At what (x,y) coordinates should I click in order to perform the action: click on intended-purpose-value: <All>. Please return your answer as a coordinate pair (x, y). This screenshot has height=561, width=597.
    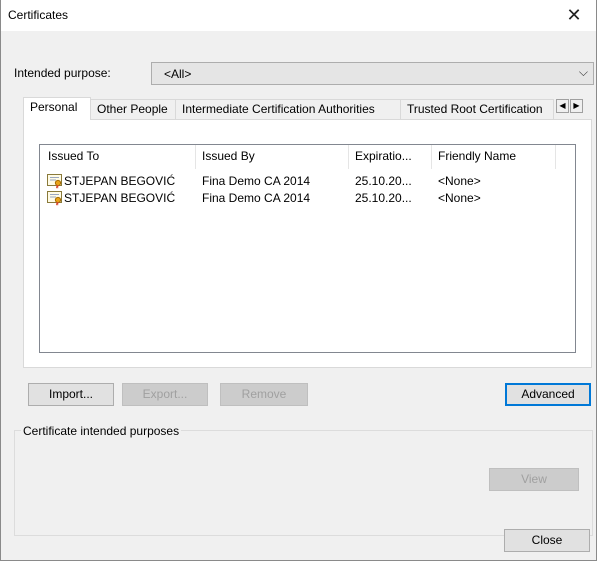
    Looking at the image, I should click on (178, 74).